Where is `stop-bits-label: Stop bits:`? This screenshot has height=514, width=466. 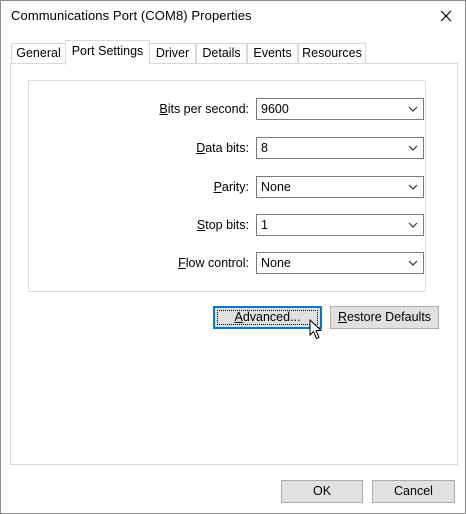
stop-bits-label: Stop bits: is located at coordinates (222, 225).